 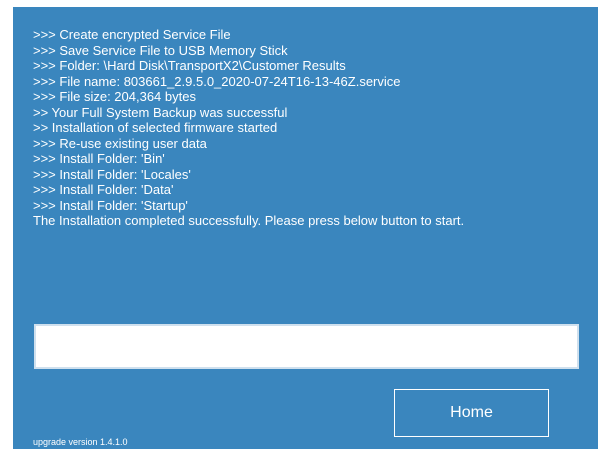 I want to click on log-line: >>> Install Folder: 'Startup', so click(x=110, y=205).